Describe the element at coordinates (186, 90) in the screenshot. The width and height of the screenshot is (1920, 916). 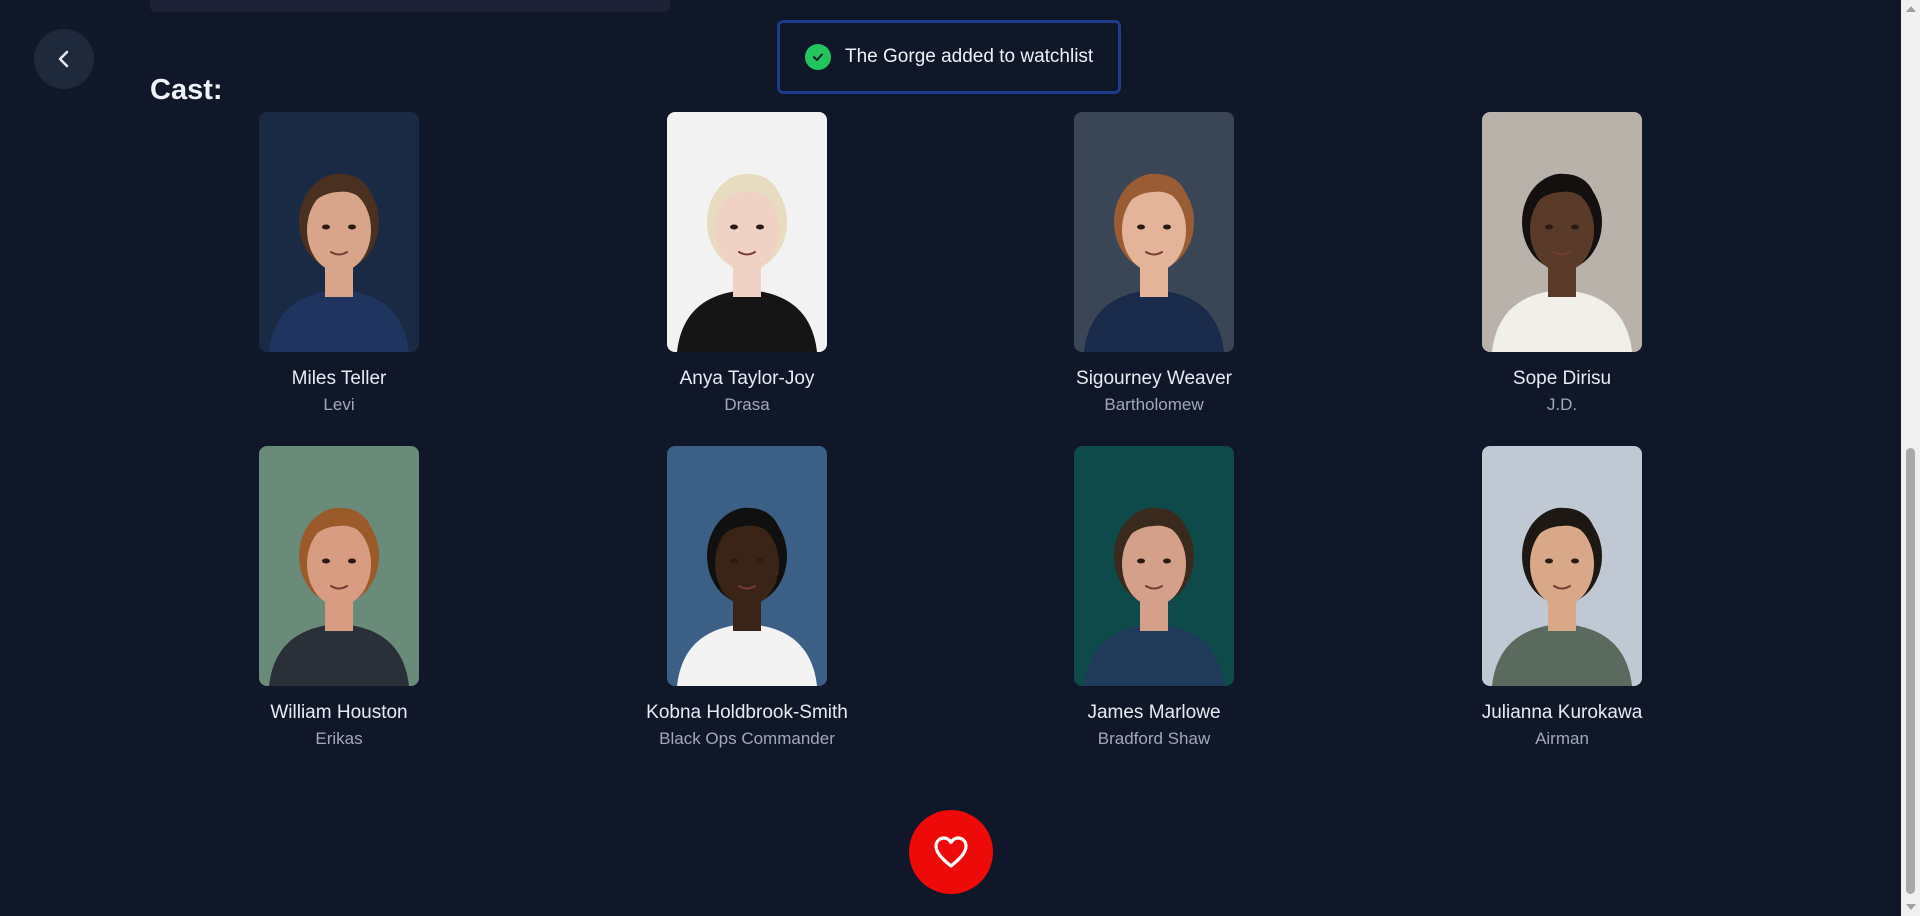
I see `cast-section-title: Cast:` at that location.